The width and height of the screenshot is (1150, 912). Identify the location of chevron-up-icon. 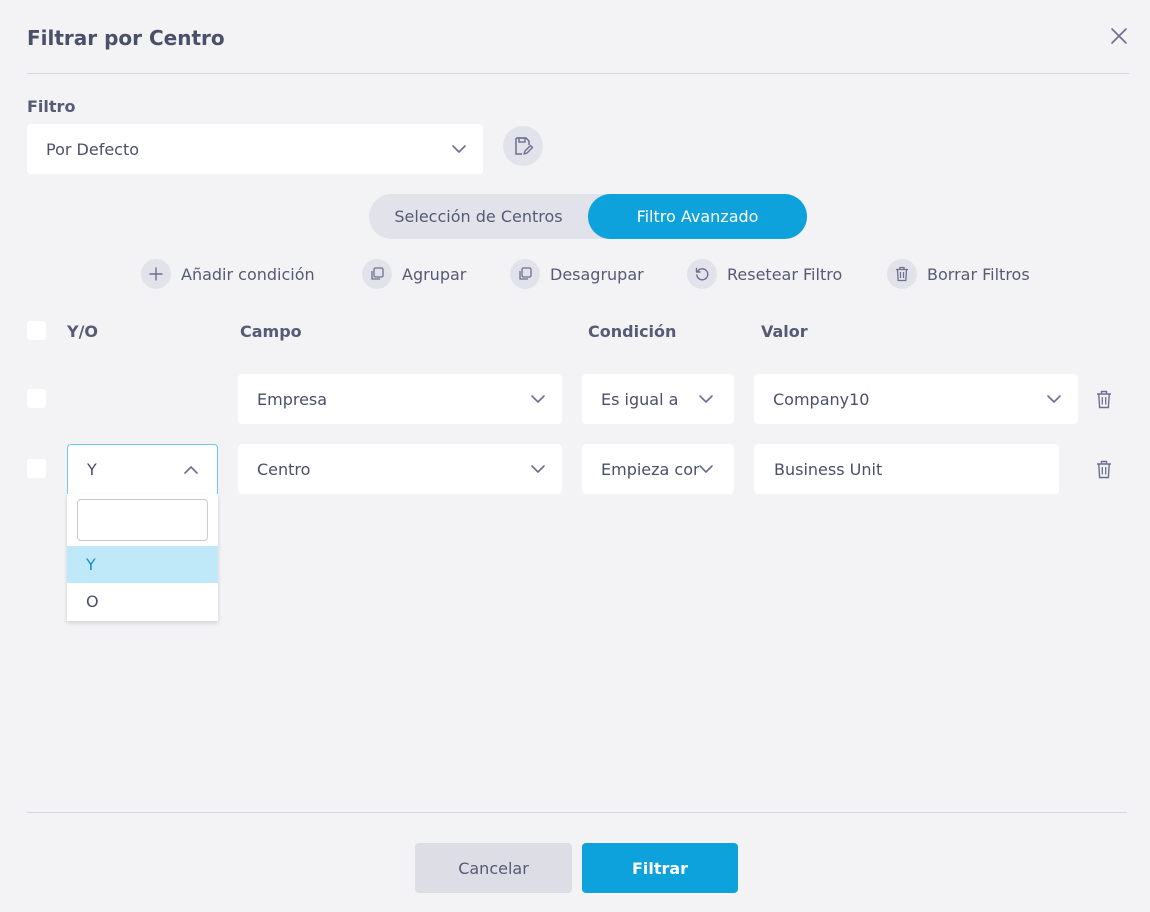
(191, 470).